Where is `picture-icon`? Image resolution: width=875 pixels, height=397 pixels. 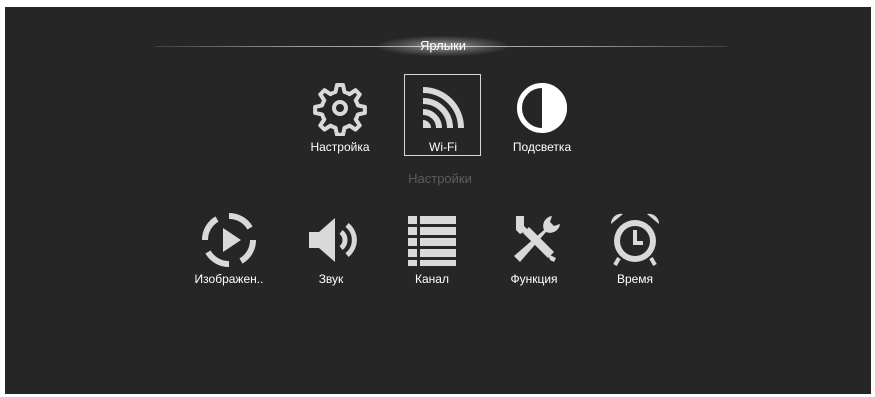 picture-icon is located at coordinates (229, 240).